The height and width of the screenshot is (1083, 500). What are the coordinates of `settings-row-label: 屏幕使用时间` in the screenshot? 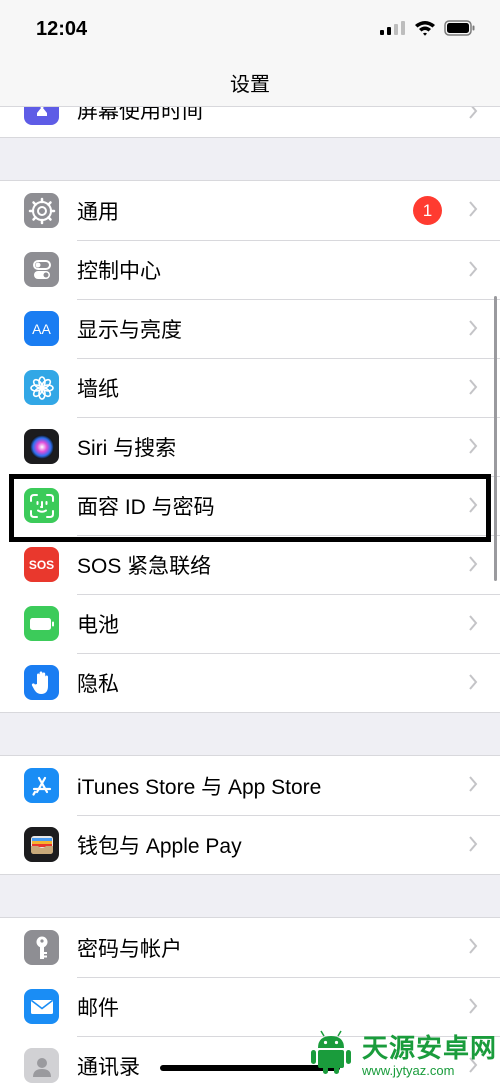 It's located at (140, 115).